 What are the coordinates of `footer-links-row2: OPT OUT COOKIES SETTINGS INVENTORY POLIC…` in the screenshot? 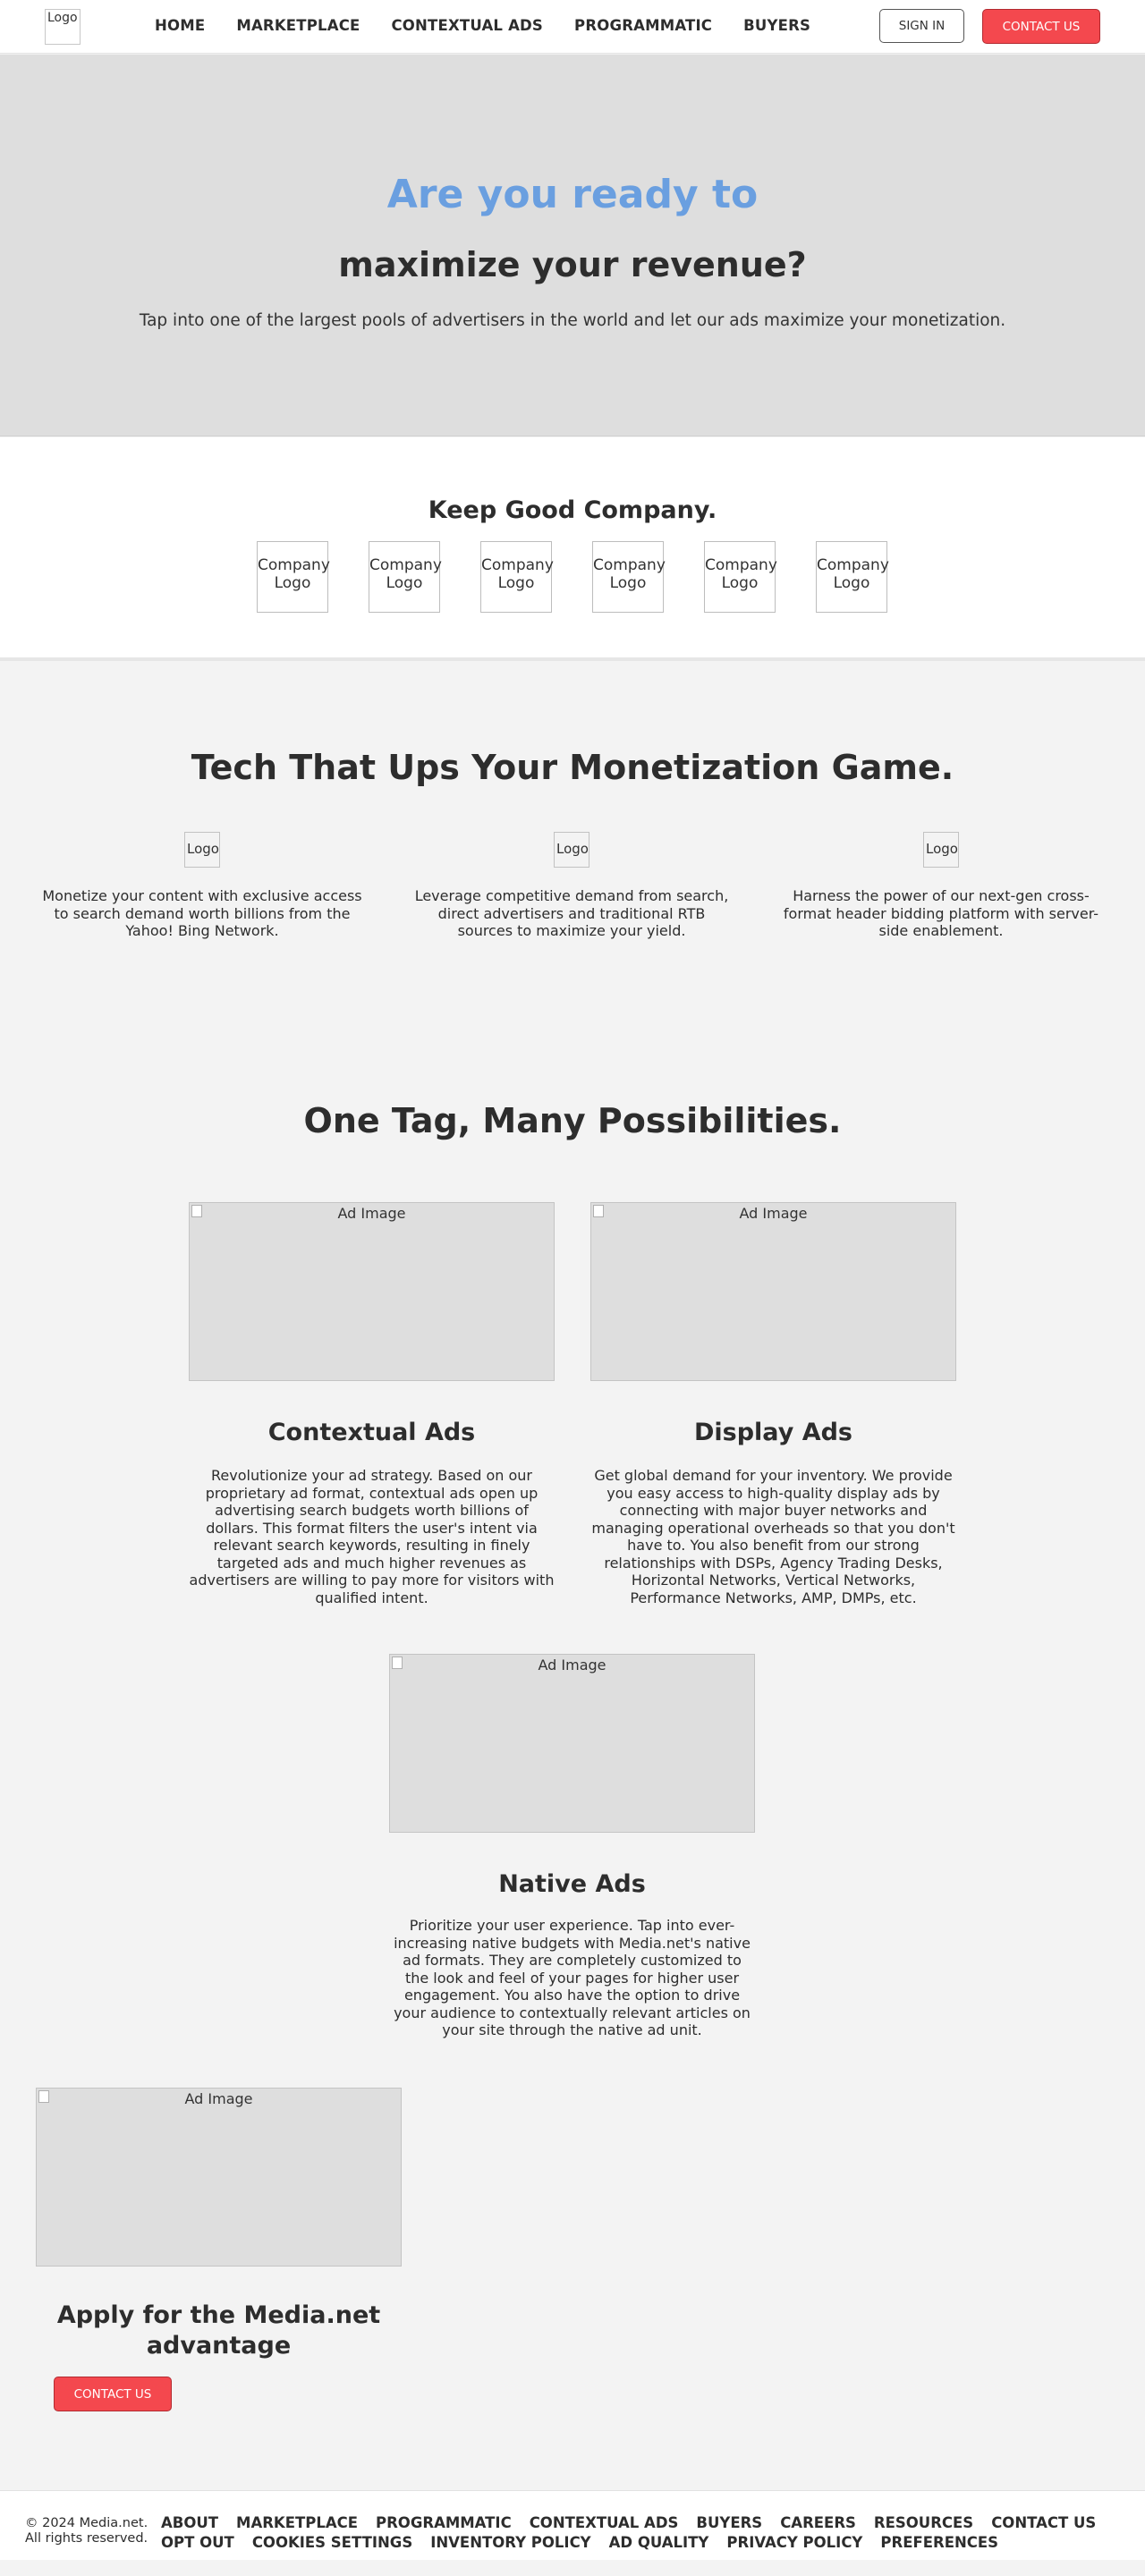 It's located at (588, 2542).